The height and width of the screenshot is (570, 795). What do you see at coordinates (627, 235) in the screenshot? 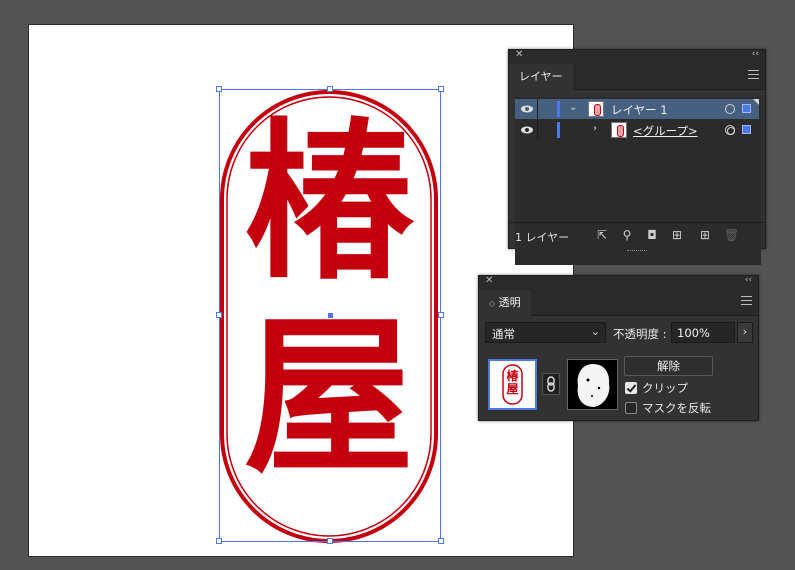
I see `locate-object-icon: ⚲` at bounding box center [627, 235].